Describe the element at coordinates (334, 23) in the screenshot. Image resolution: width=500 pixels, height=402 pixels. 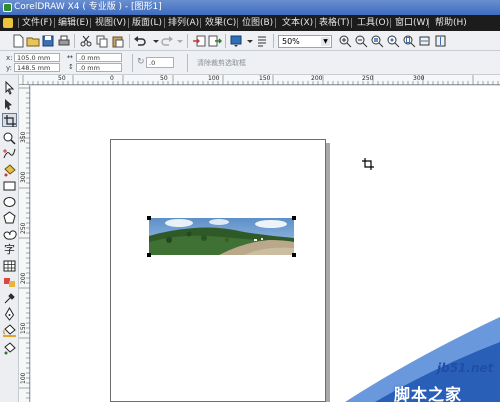
I see `menu-table: 表格(T)` at that location.